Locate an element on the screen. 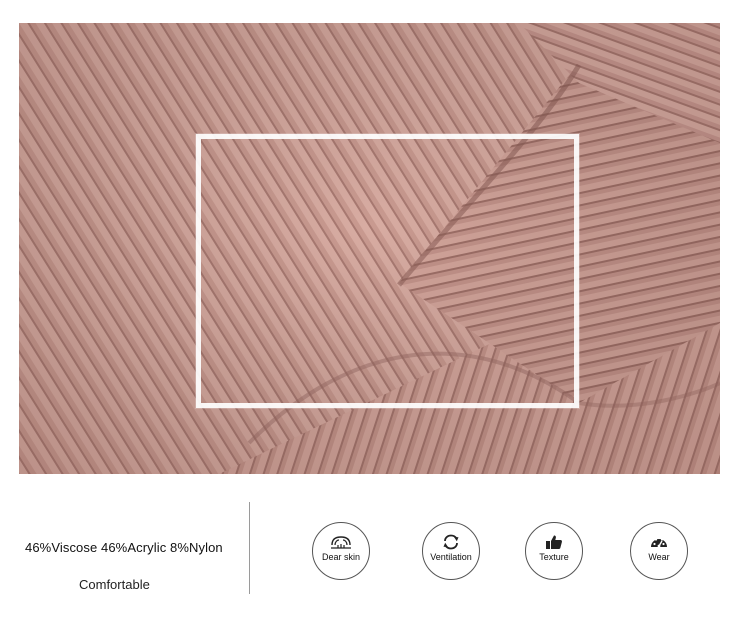  feature-texture: Texture is located at coordinates (554, 551).